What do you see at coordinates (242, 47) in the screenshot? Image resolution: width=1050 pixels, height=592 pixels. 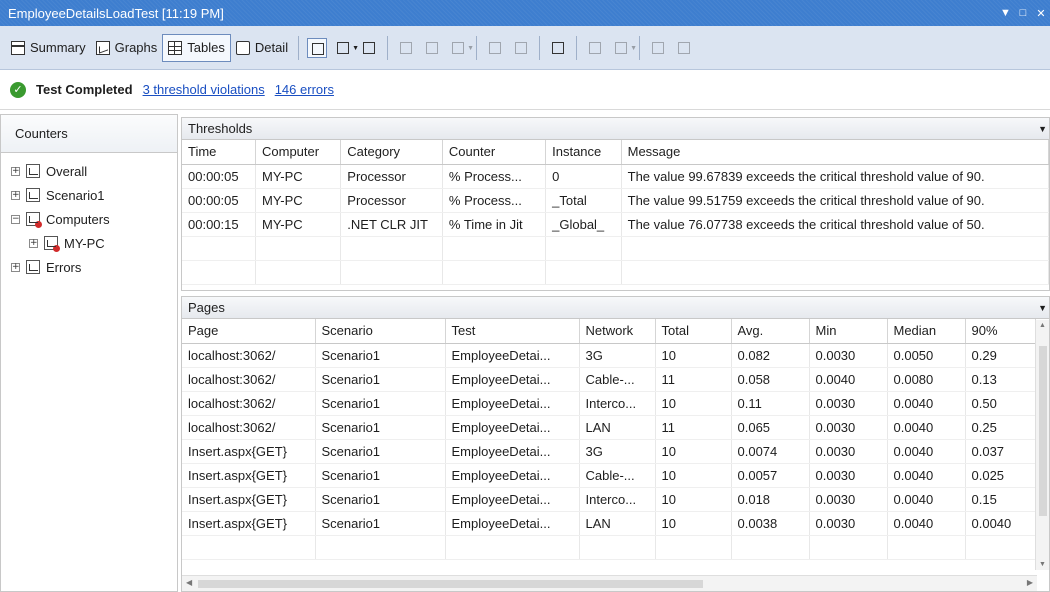 I see `detail-icon` at bounding box center [242, 47].